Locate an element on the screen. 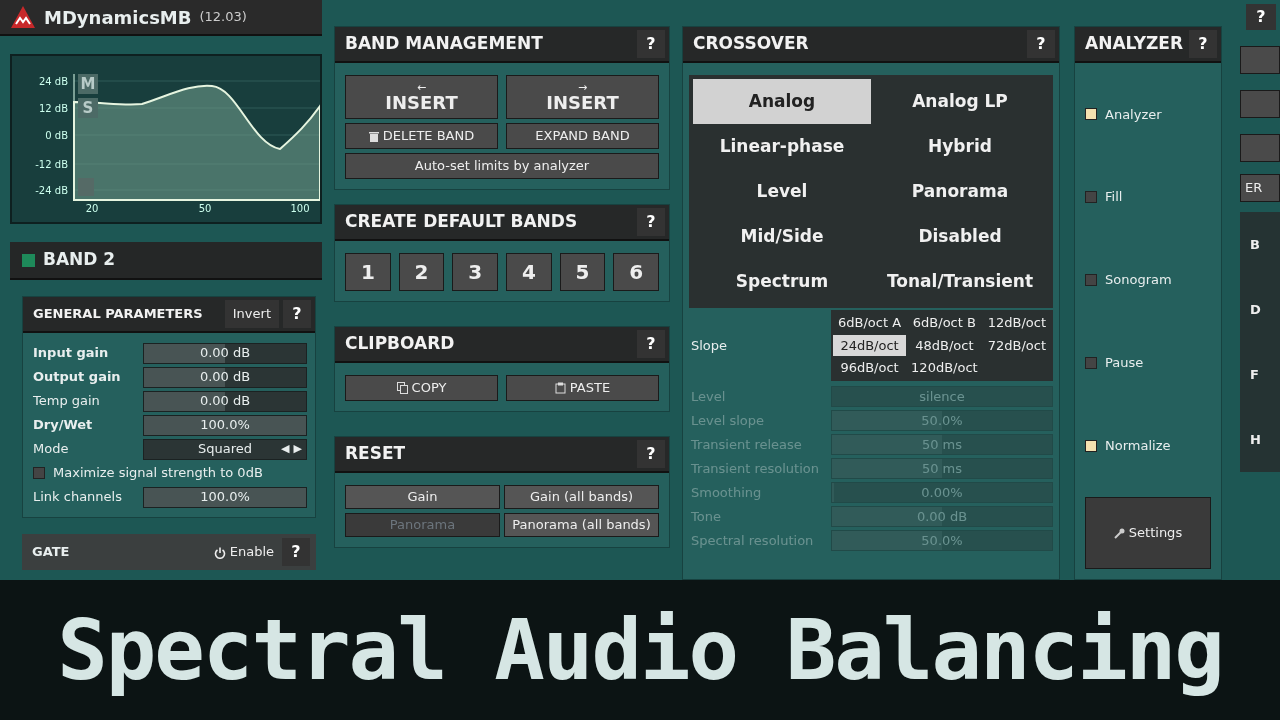 The image size is (1280, 720). parameter-value: 0.00% is located at coordinates (942, 492).